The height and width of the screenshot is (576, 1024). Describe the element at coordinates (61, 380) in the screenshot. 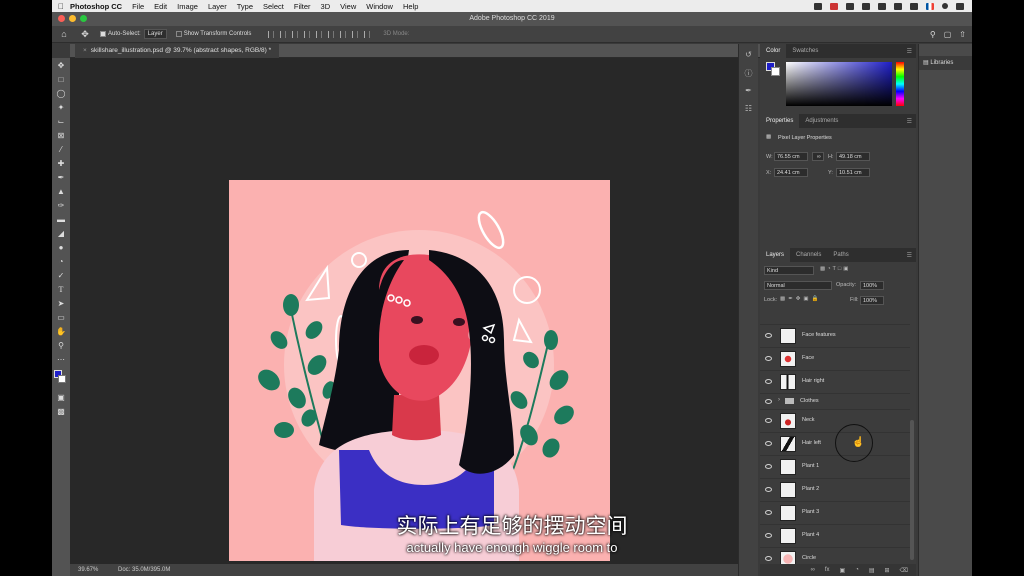

I see `color-swatches` at that location.